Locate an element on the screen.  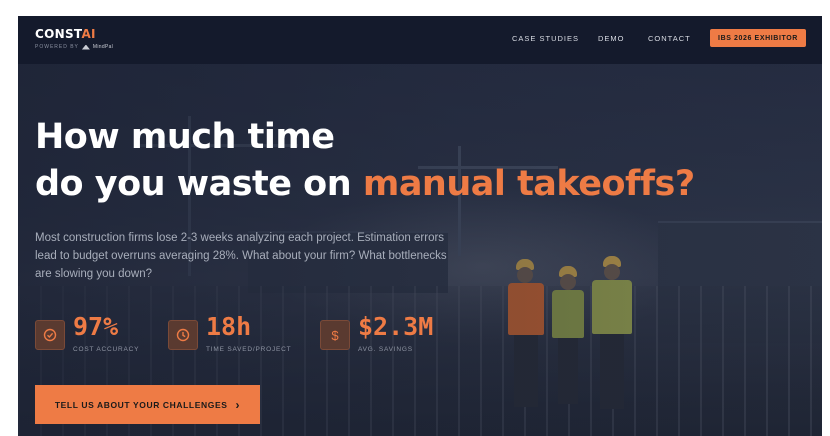
headline-accent: manual takeoffs? is located at coordinates (528, 184).